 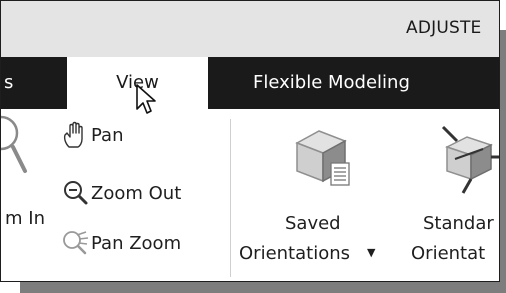 What do you see at coordinates (107, 135) in the screenshot?
I see `pan-label: Pan` at bounding box center [107, 135].